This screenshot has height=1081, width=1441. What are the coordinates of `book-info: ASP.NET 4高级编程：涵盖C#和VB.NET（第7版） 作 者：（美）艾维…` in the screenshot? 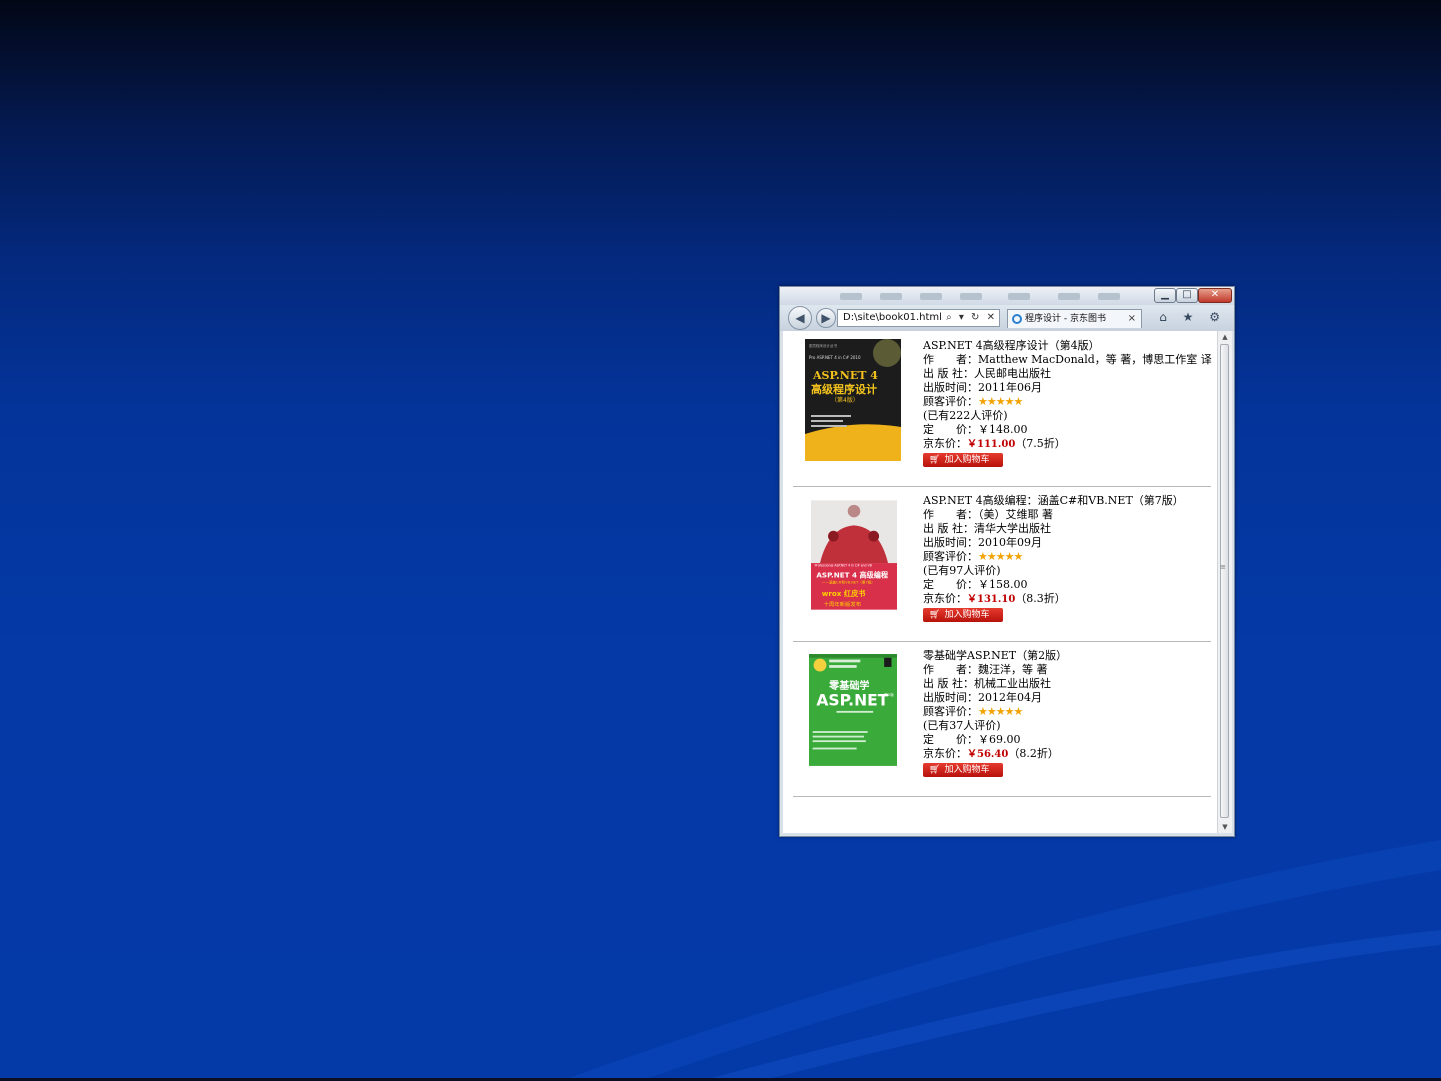 It's located at (1053, 558).